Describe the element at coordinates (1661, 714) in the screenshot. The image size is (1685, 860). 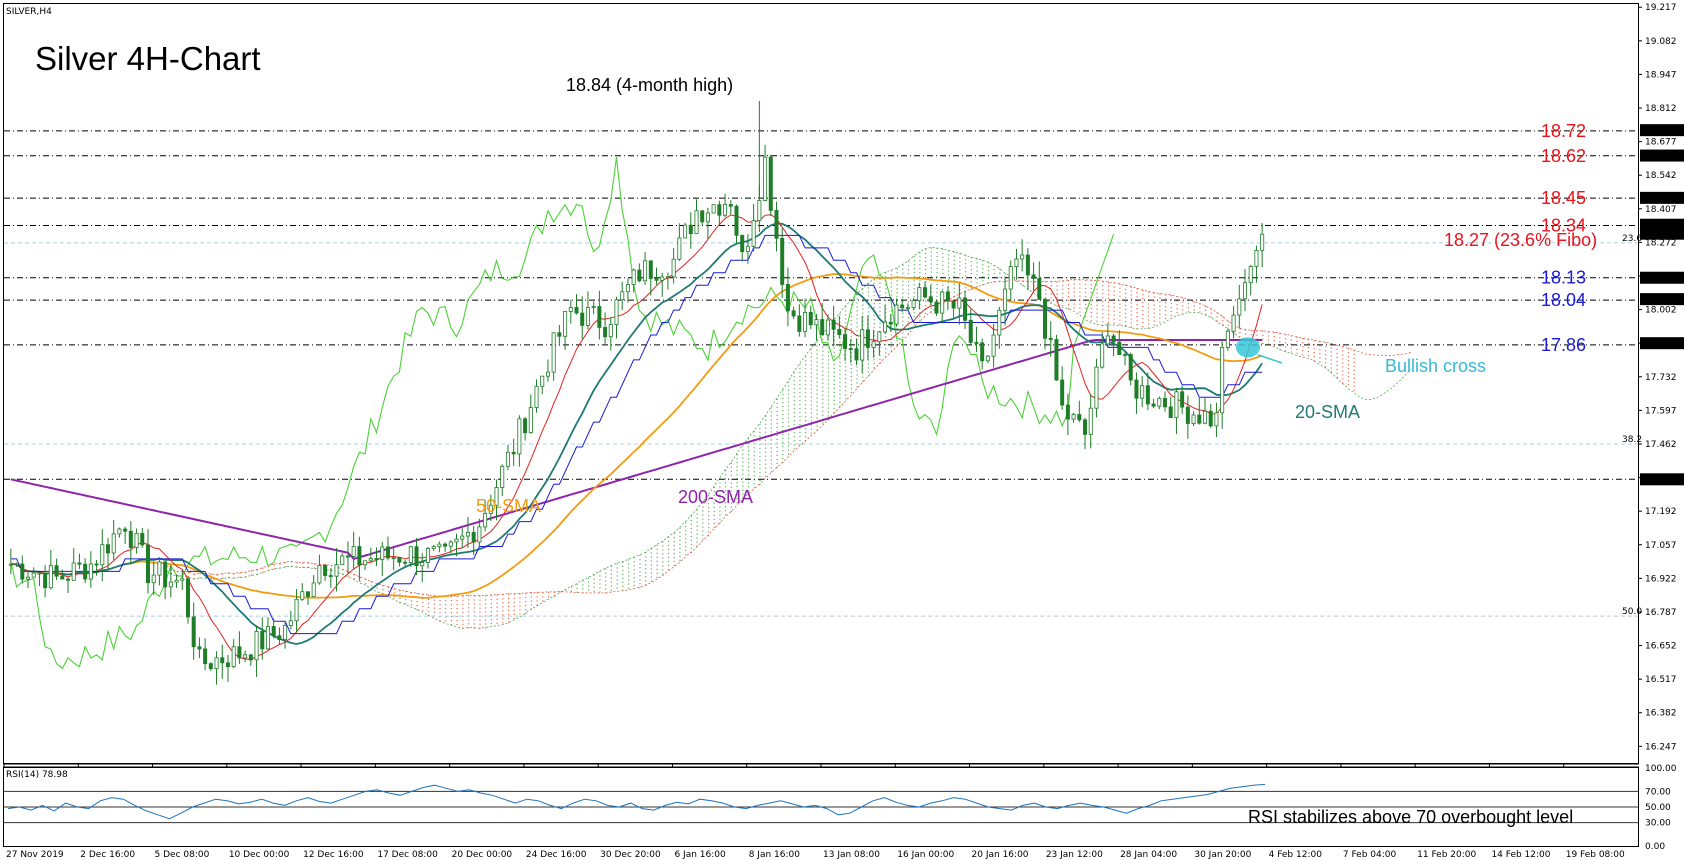
I see `y-tick-label: 16.382` at that location.